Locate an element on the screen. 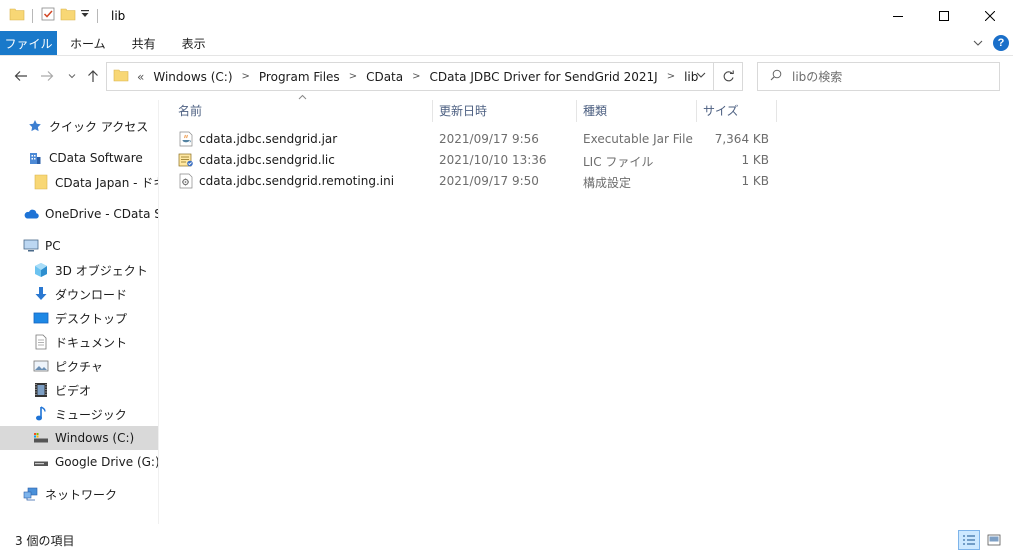 This screenshot has width=1013, height=554. sidebar-item-quick-access: クイック アクセス is located at coordinates (79, 126).